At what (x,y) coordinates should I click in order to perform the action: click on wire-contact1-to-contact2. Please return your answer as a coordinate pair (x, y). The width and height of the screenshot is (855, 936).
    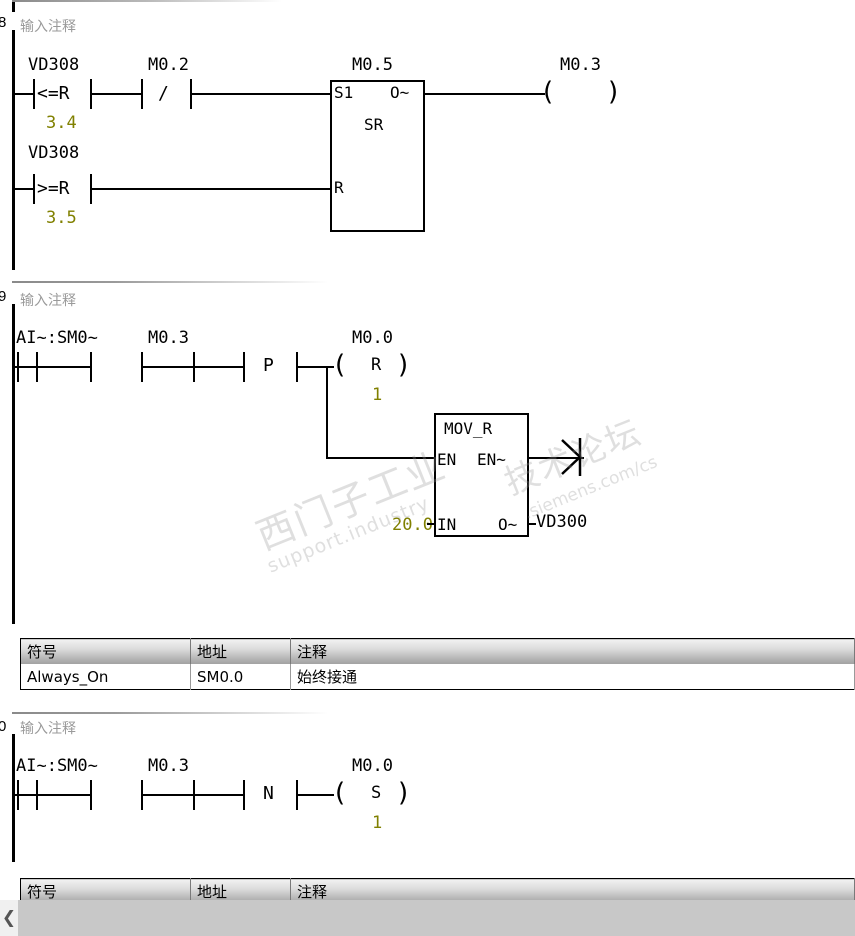
    Looking at the image, I should click on (117, 94).